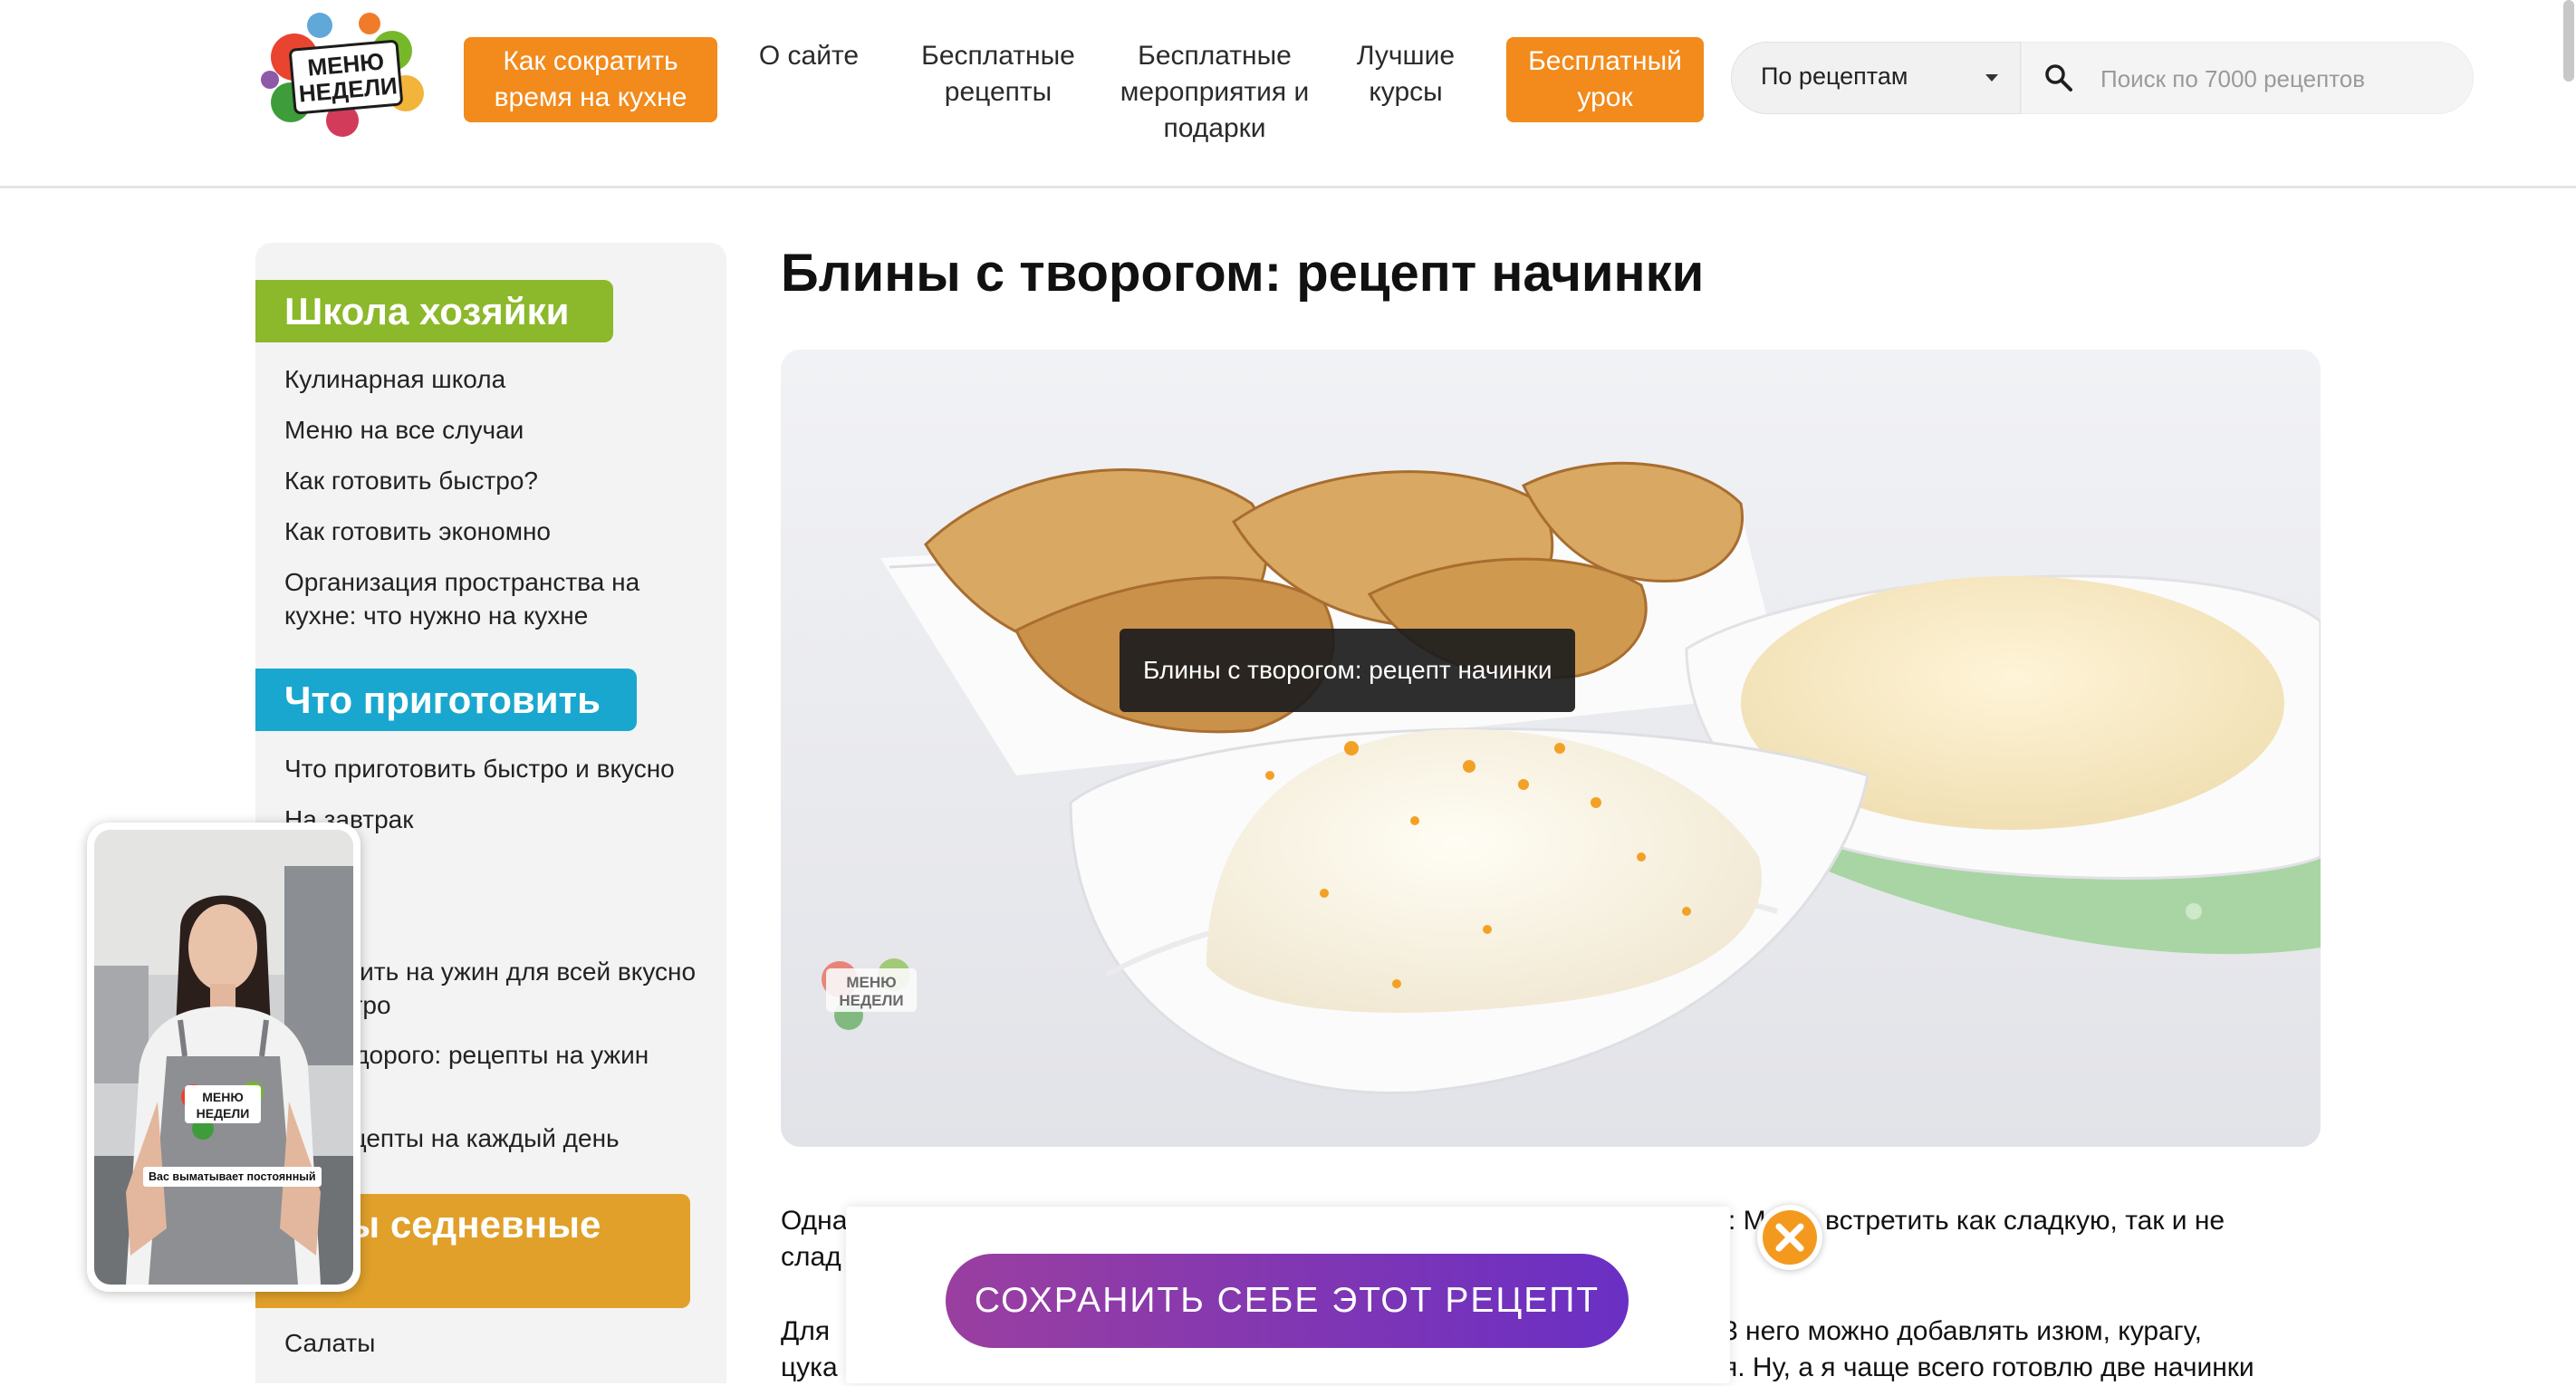 The height and width of the screenshot is (1386, 2576). I want to click on article-text-fragment: цука, so click(809, 1367).